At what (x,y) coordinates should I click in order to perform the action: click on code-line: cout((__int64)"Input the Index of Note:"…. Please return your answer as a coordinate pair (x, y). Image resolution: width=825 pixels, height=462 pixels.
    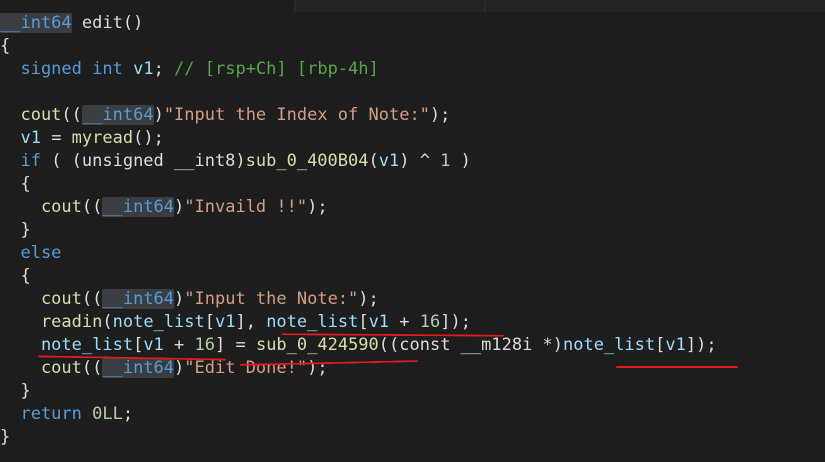
    Looking at the image, I should click on (225, 115).